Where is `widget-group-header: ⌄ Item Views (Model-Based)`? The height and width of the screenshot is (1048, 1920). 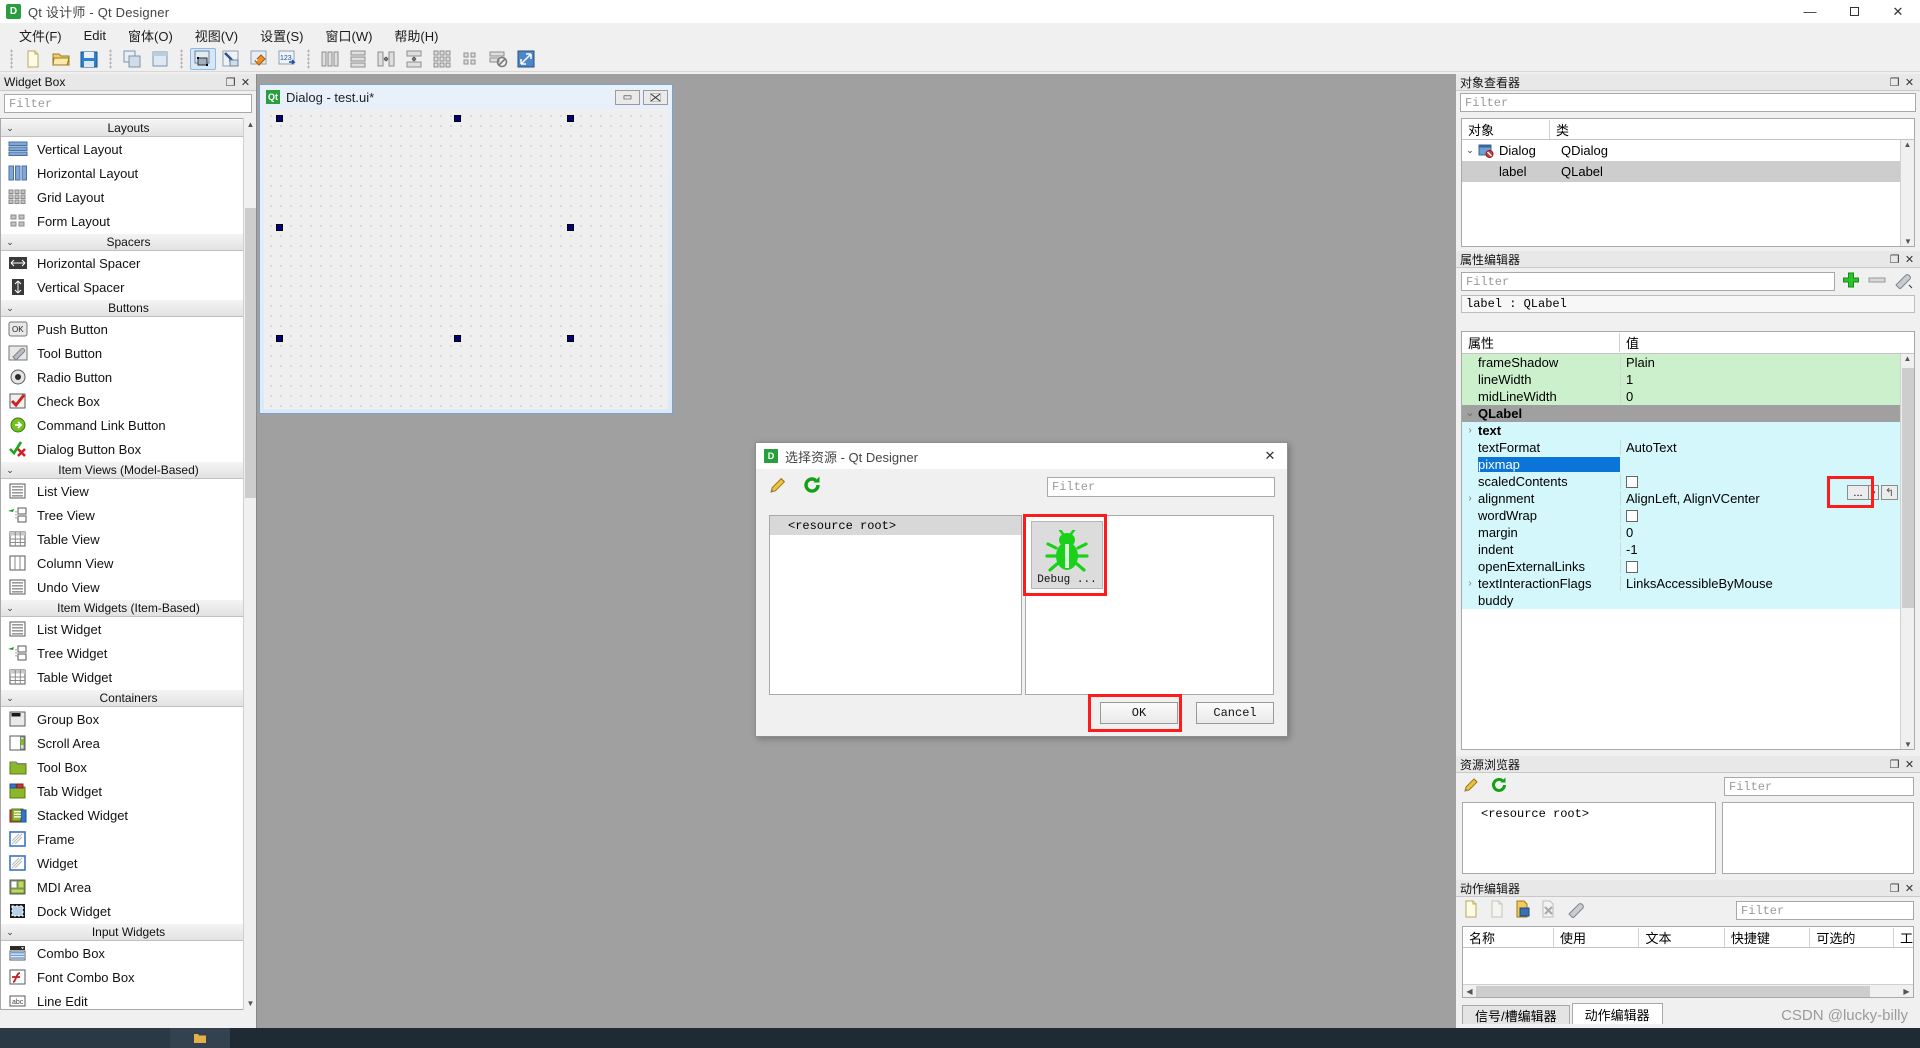 widget-group-header: ⌄ Item Views (Model-Based) is located at coordinates (128, 470).